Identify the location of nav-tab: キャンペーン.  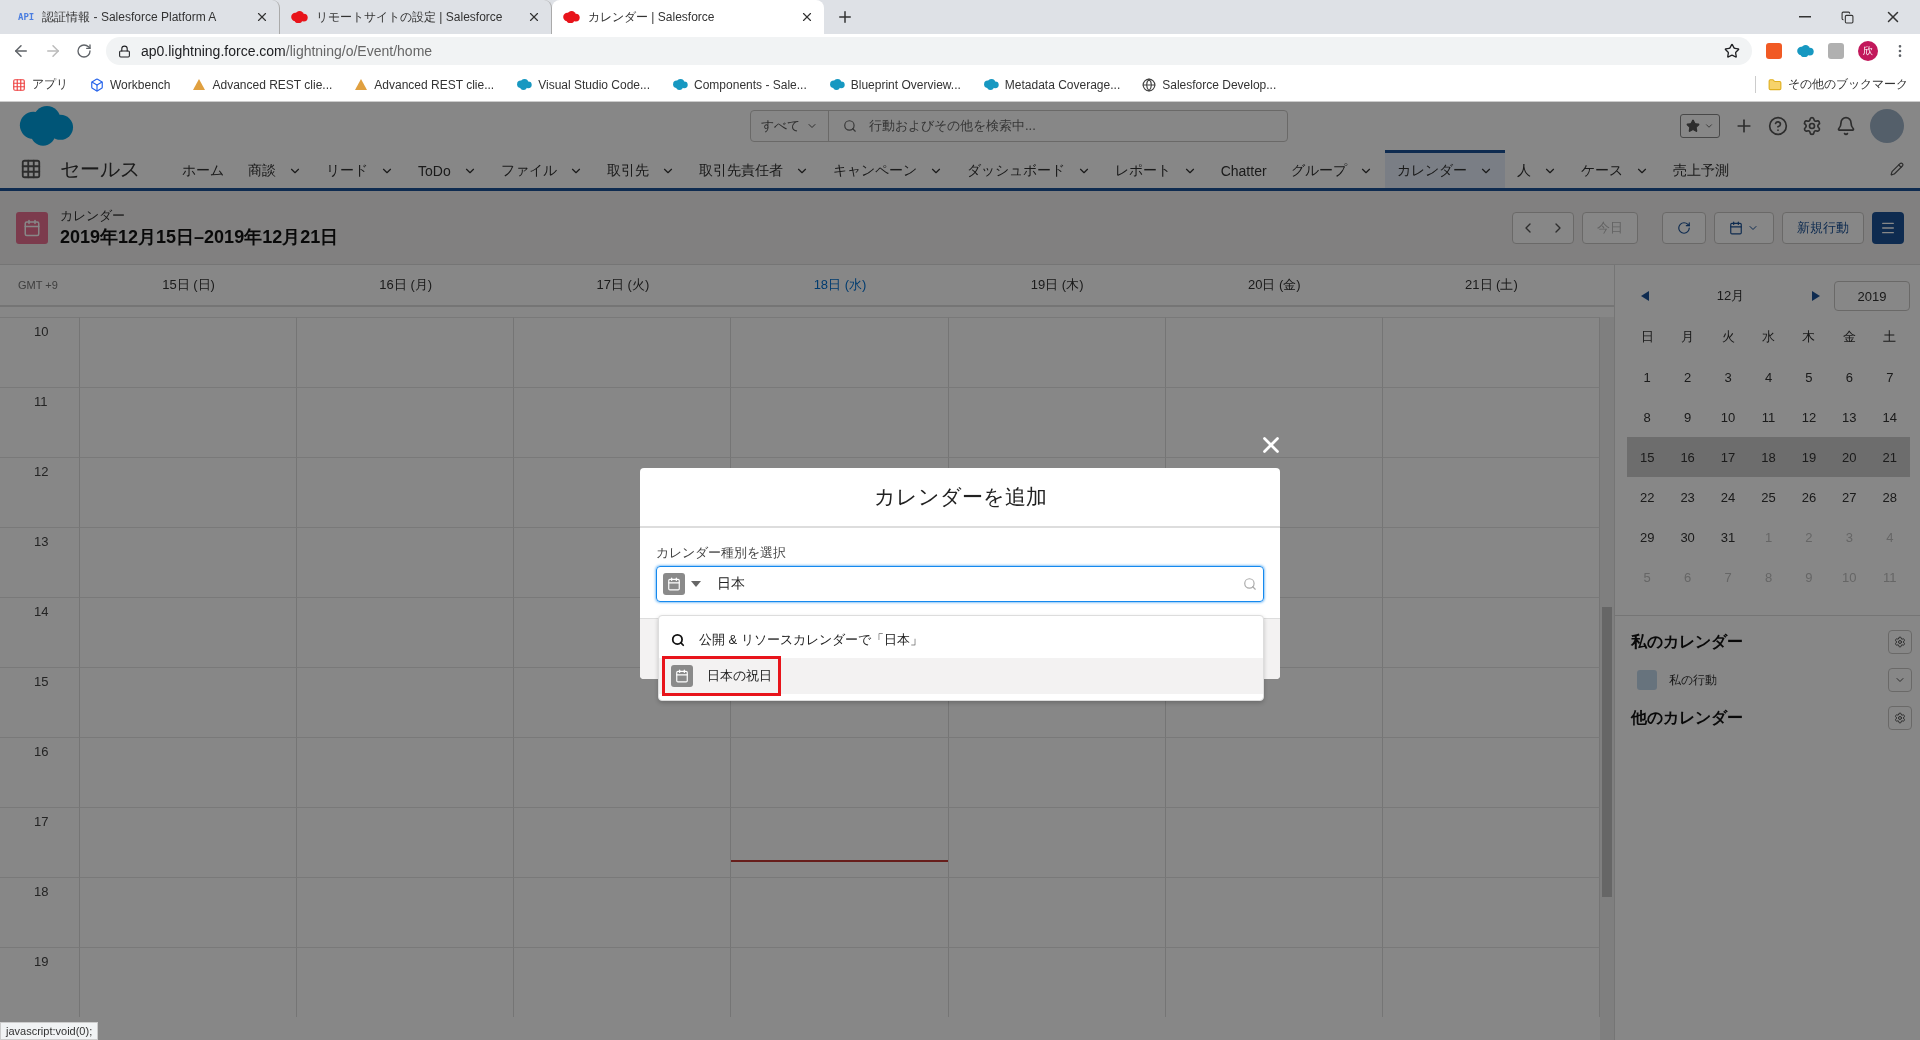
(887, 169).